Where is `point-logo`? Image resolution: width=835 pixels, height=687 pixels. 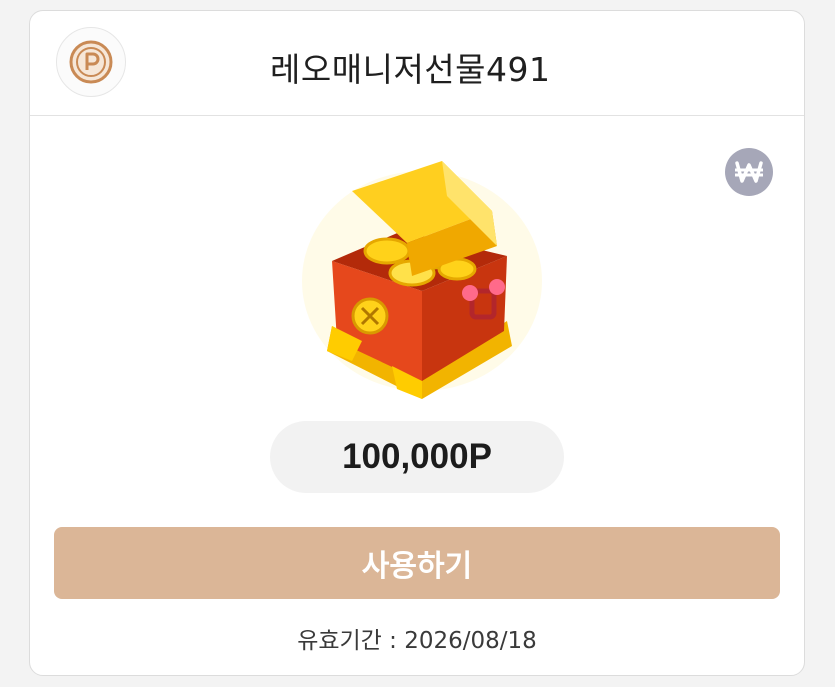 point-logo is located at coordinates (91, 62).